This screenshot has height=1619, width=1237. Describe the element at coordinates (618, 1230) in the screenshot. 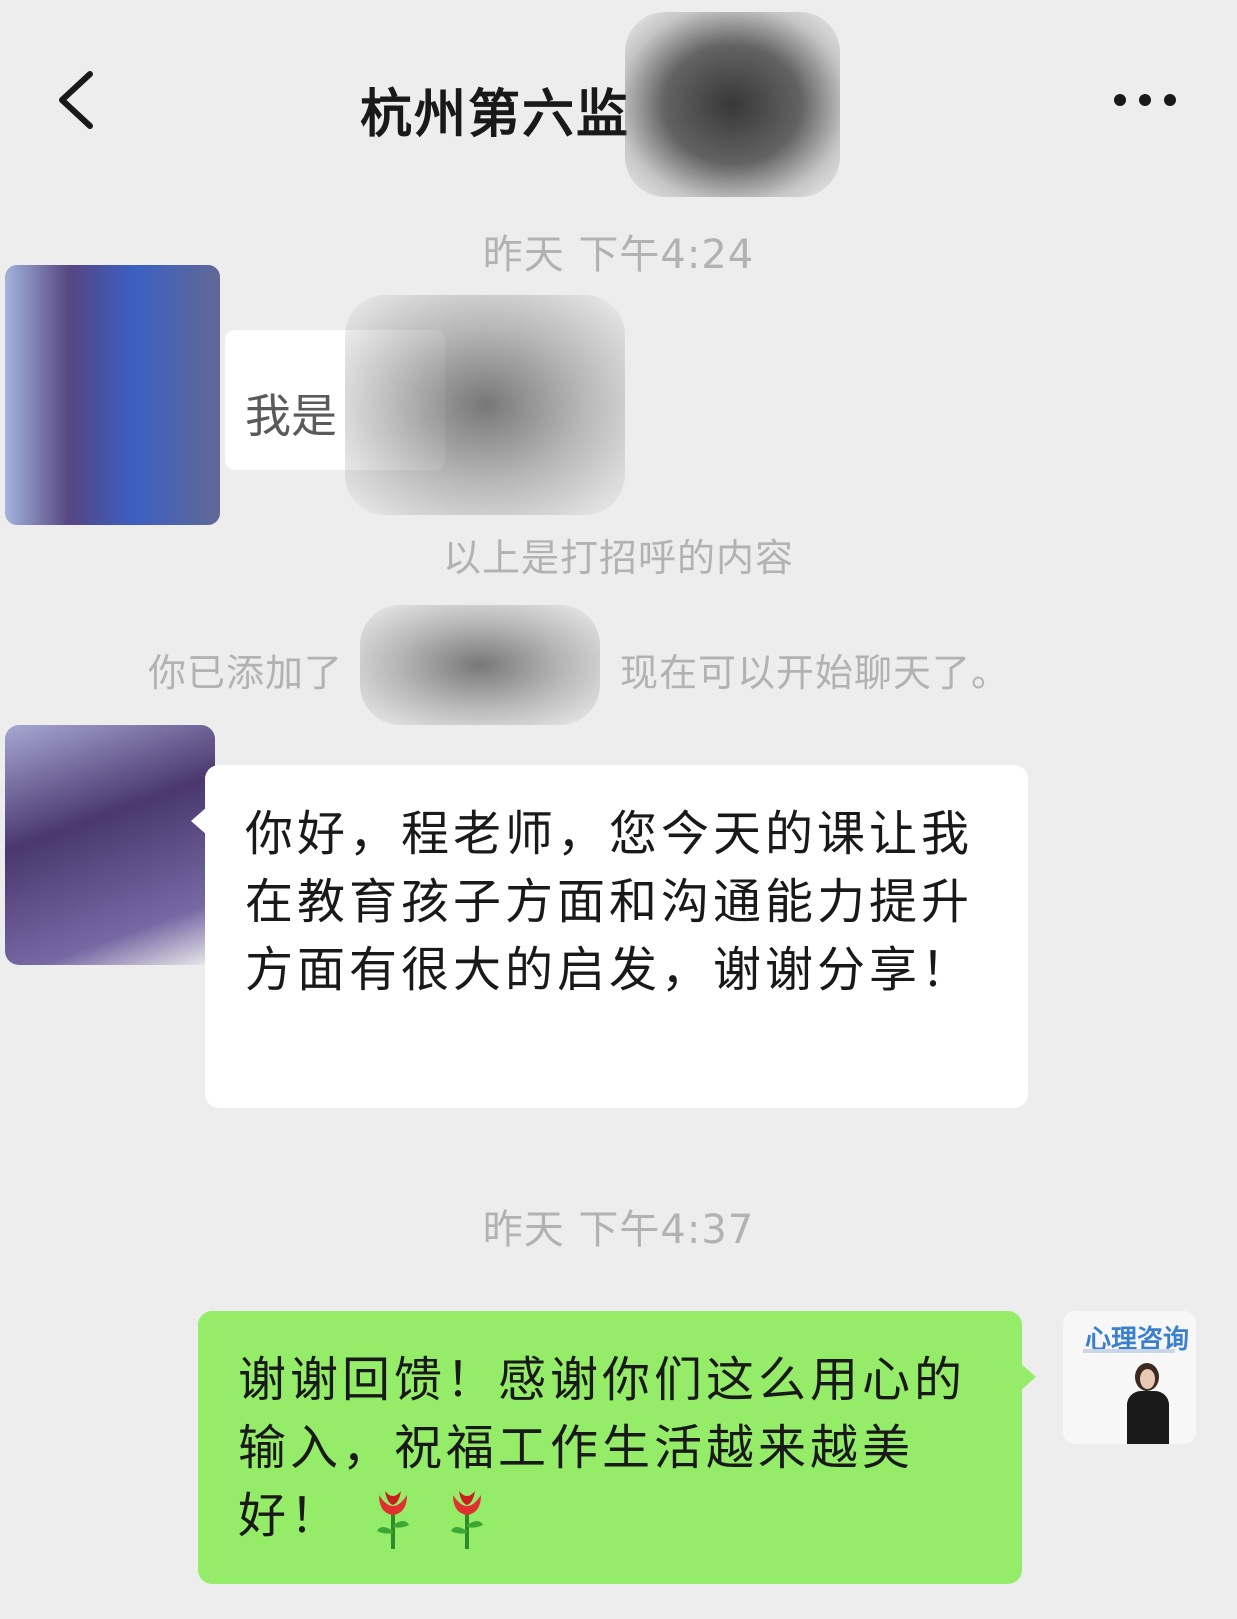

I see `timestamp: 昨天 下午4:37` at that location.